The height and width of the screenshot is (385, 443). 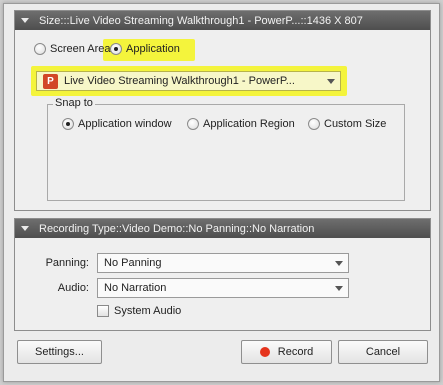 I want to click on audio-select-value: No Narration, so click(x=135, y=288).